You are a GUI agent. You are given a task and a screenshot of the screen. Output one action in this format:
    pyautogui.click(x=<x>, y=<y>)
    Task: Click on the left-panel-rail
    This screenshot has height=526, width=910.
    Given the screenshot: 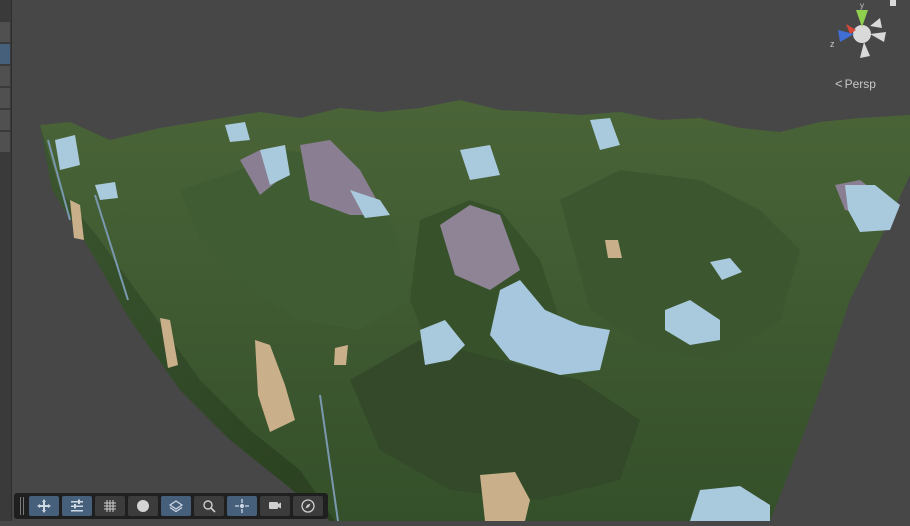 What is the action you would take?
    pyautogui.click(x=6, y=260)
    